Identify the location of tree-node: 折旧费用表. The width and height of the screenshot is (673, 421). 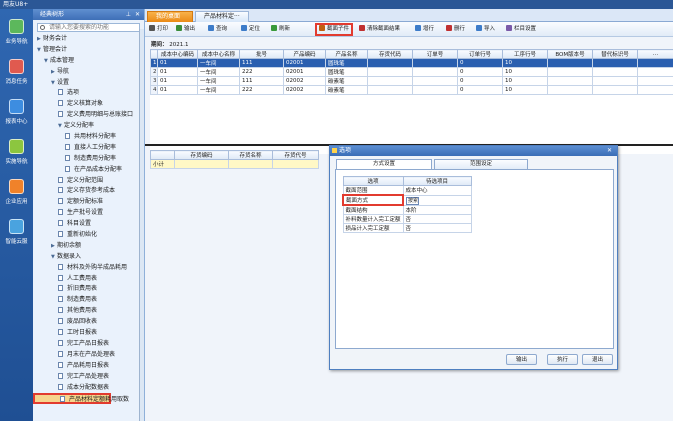
(88, 289).